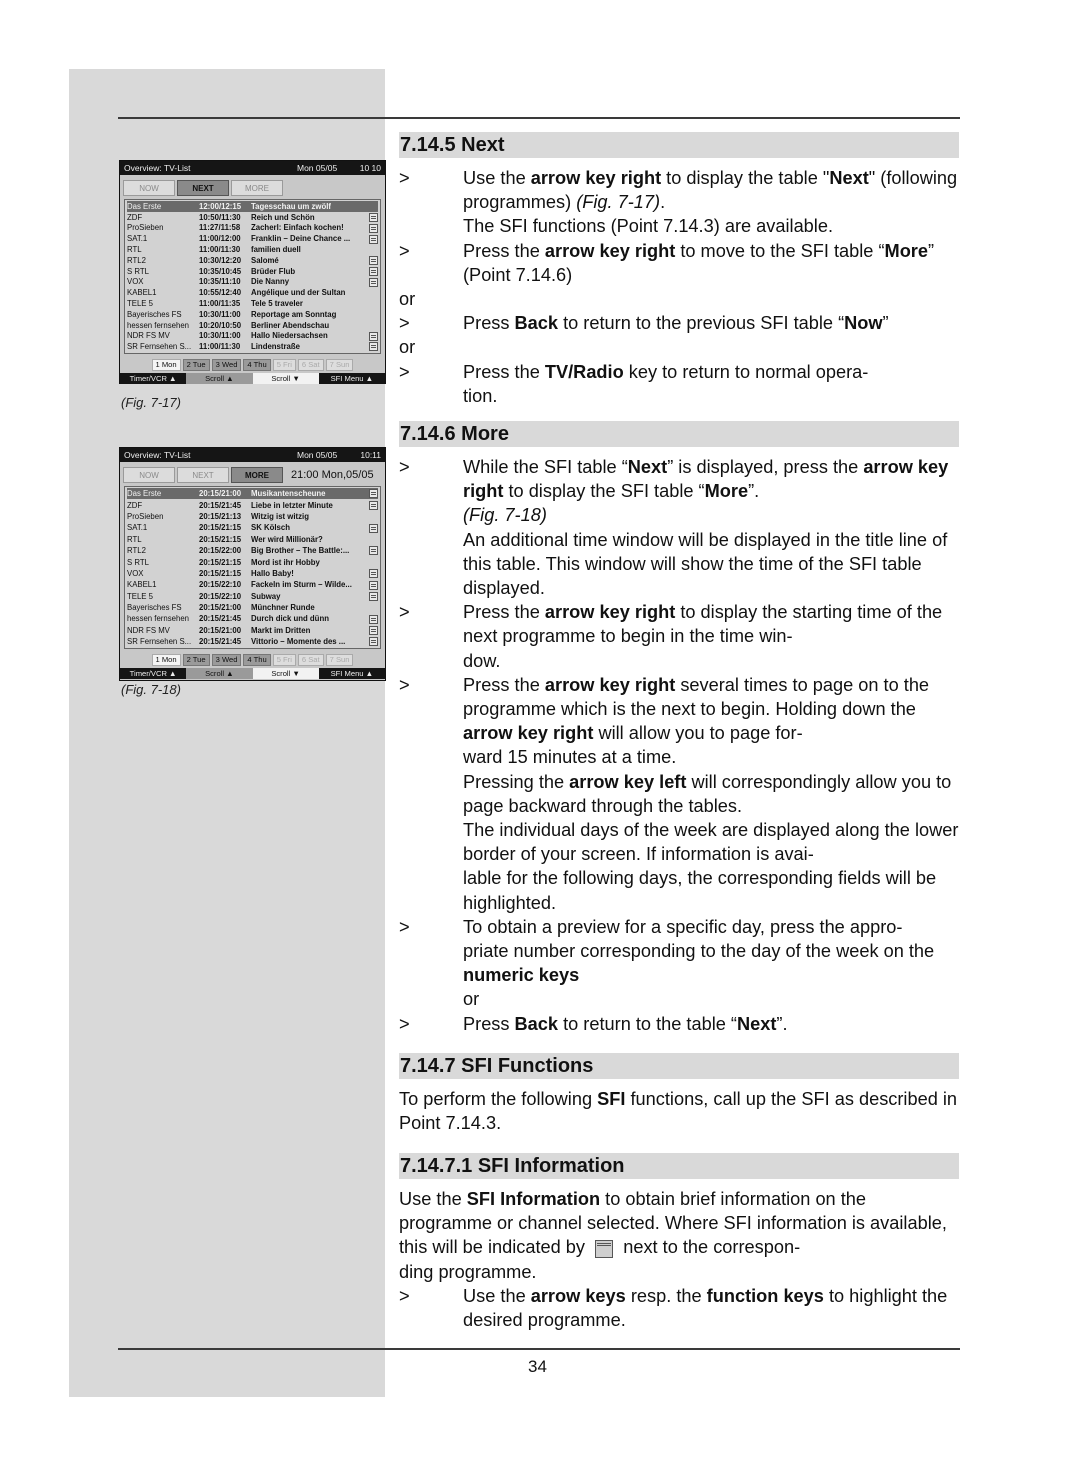 The image size is (1080, 1467). I want to click on programme-time: 20:15/21:15, so click(220, 573).